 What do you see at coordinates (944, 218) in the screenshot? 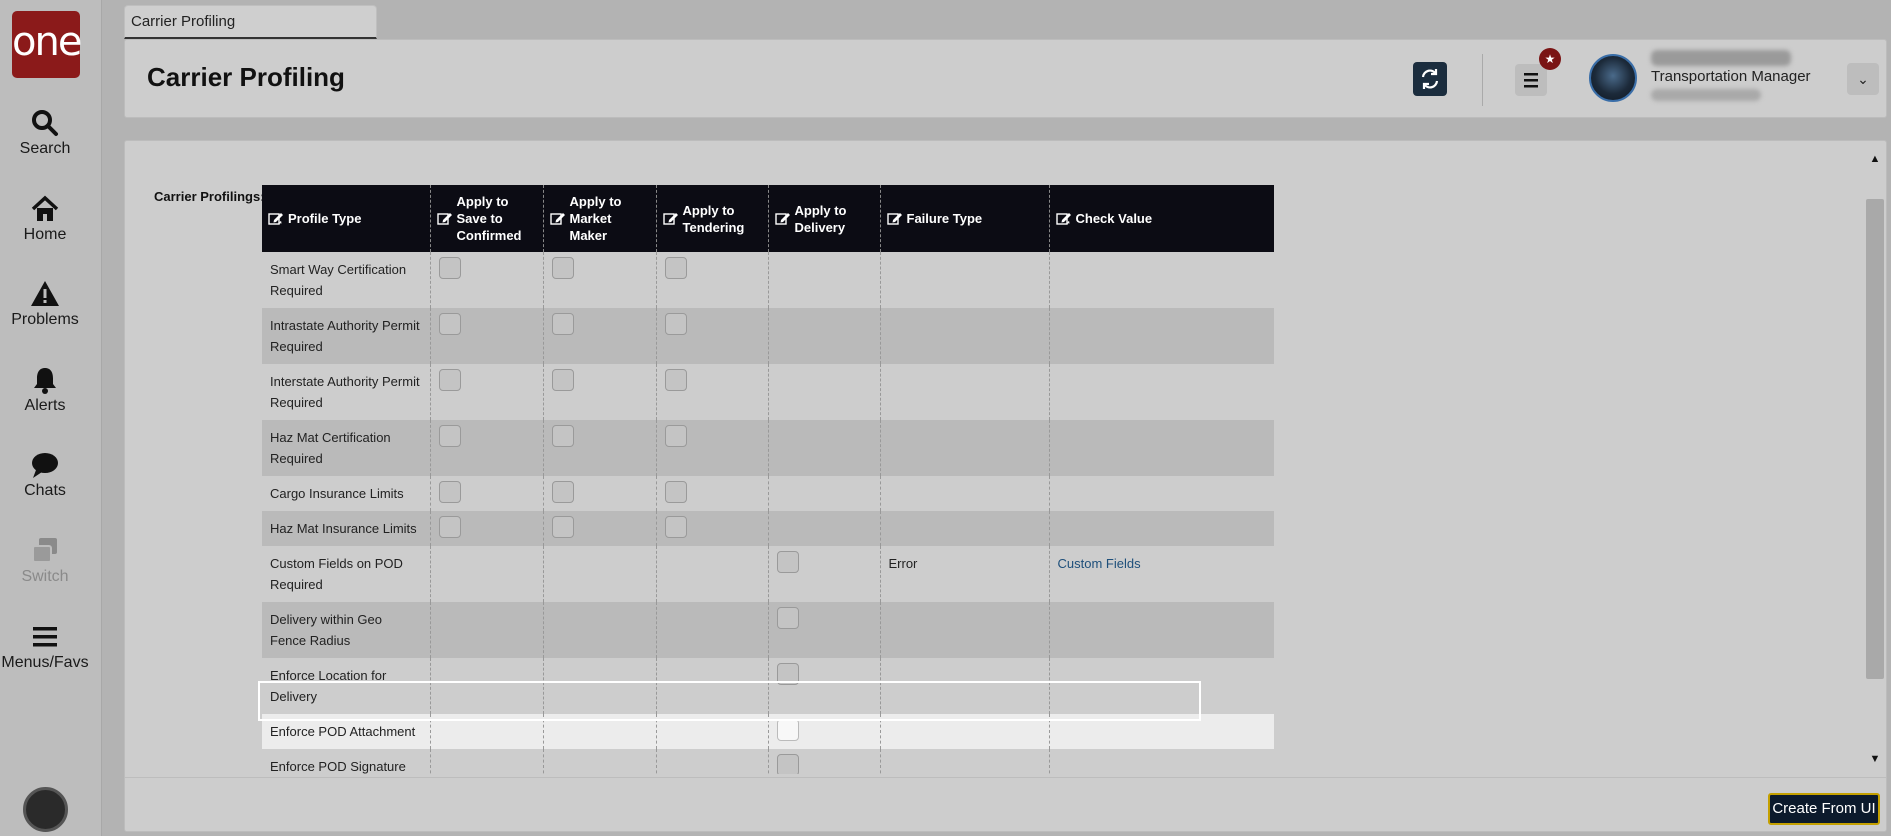
I see `col-header-label: Failure Type` at bounding box center [944, 218].